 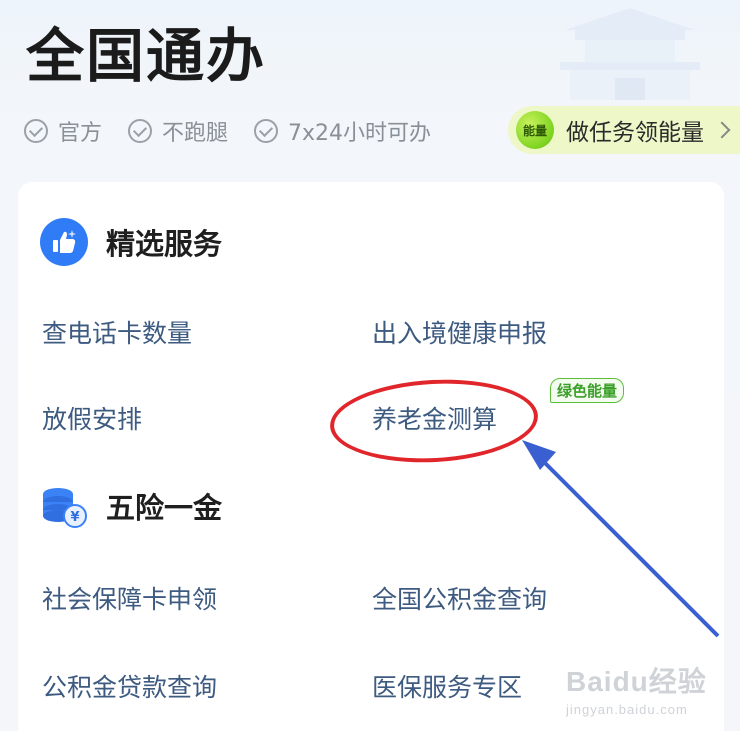 I want to click on service-holiday-schedule: 放假安排, so click(x=92, y=418).